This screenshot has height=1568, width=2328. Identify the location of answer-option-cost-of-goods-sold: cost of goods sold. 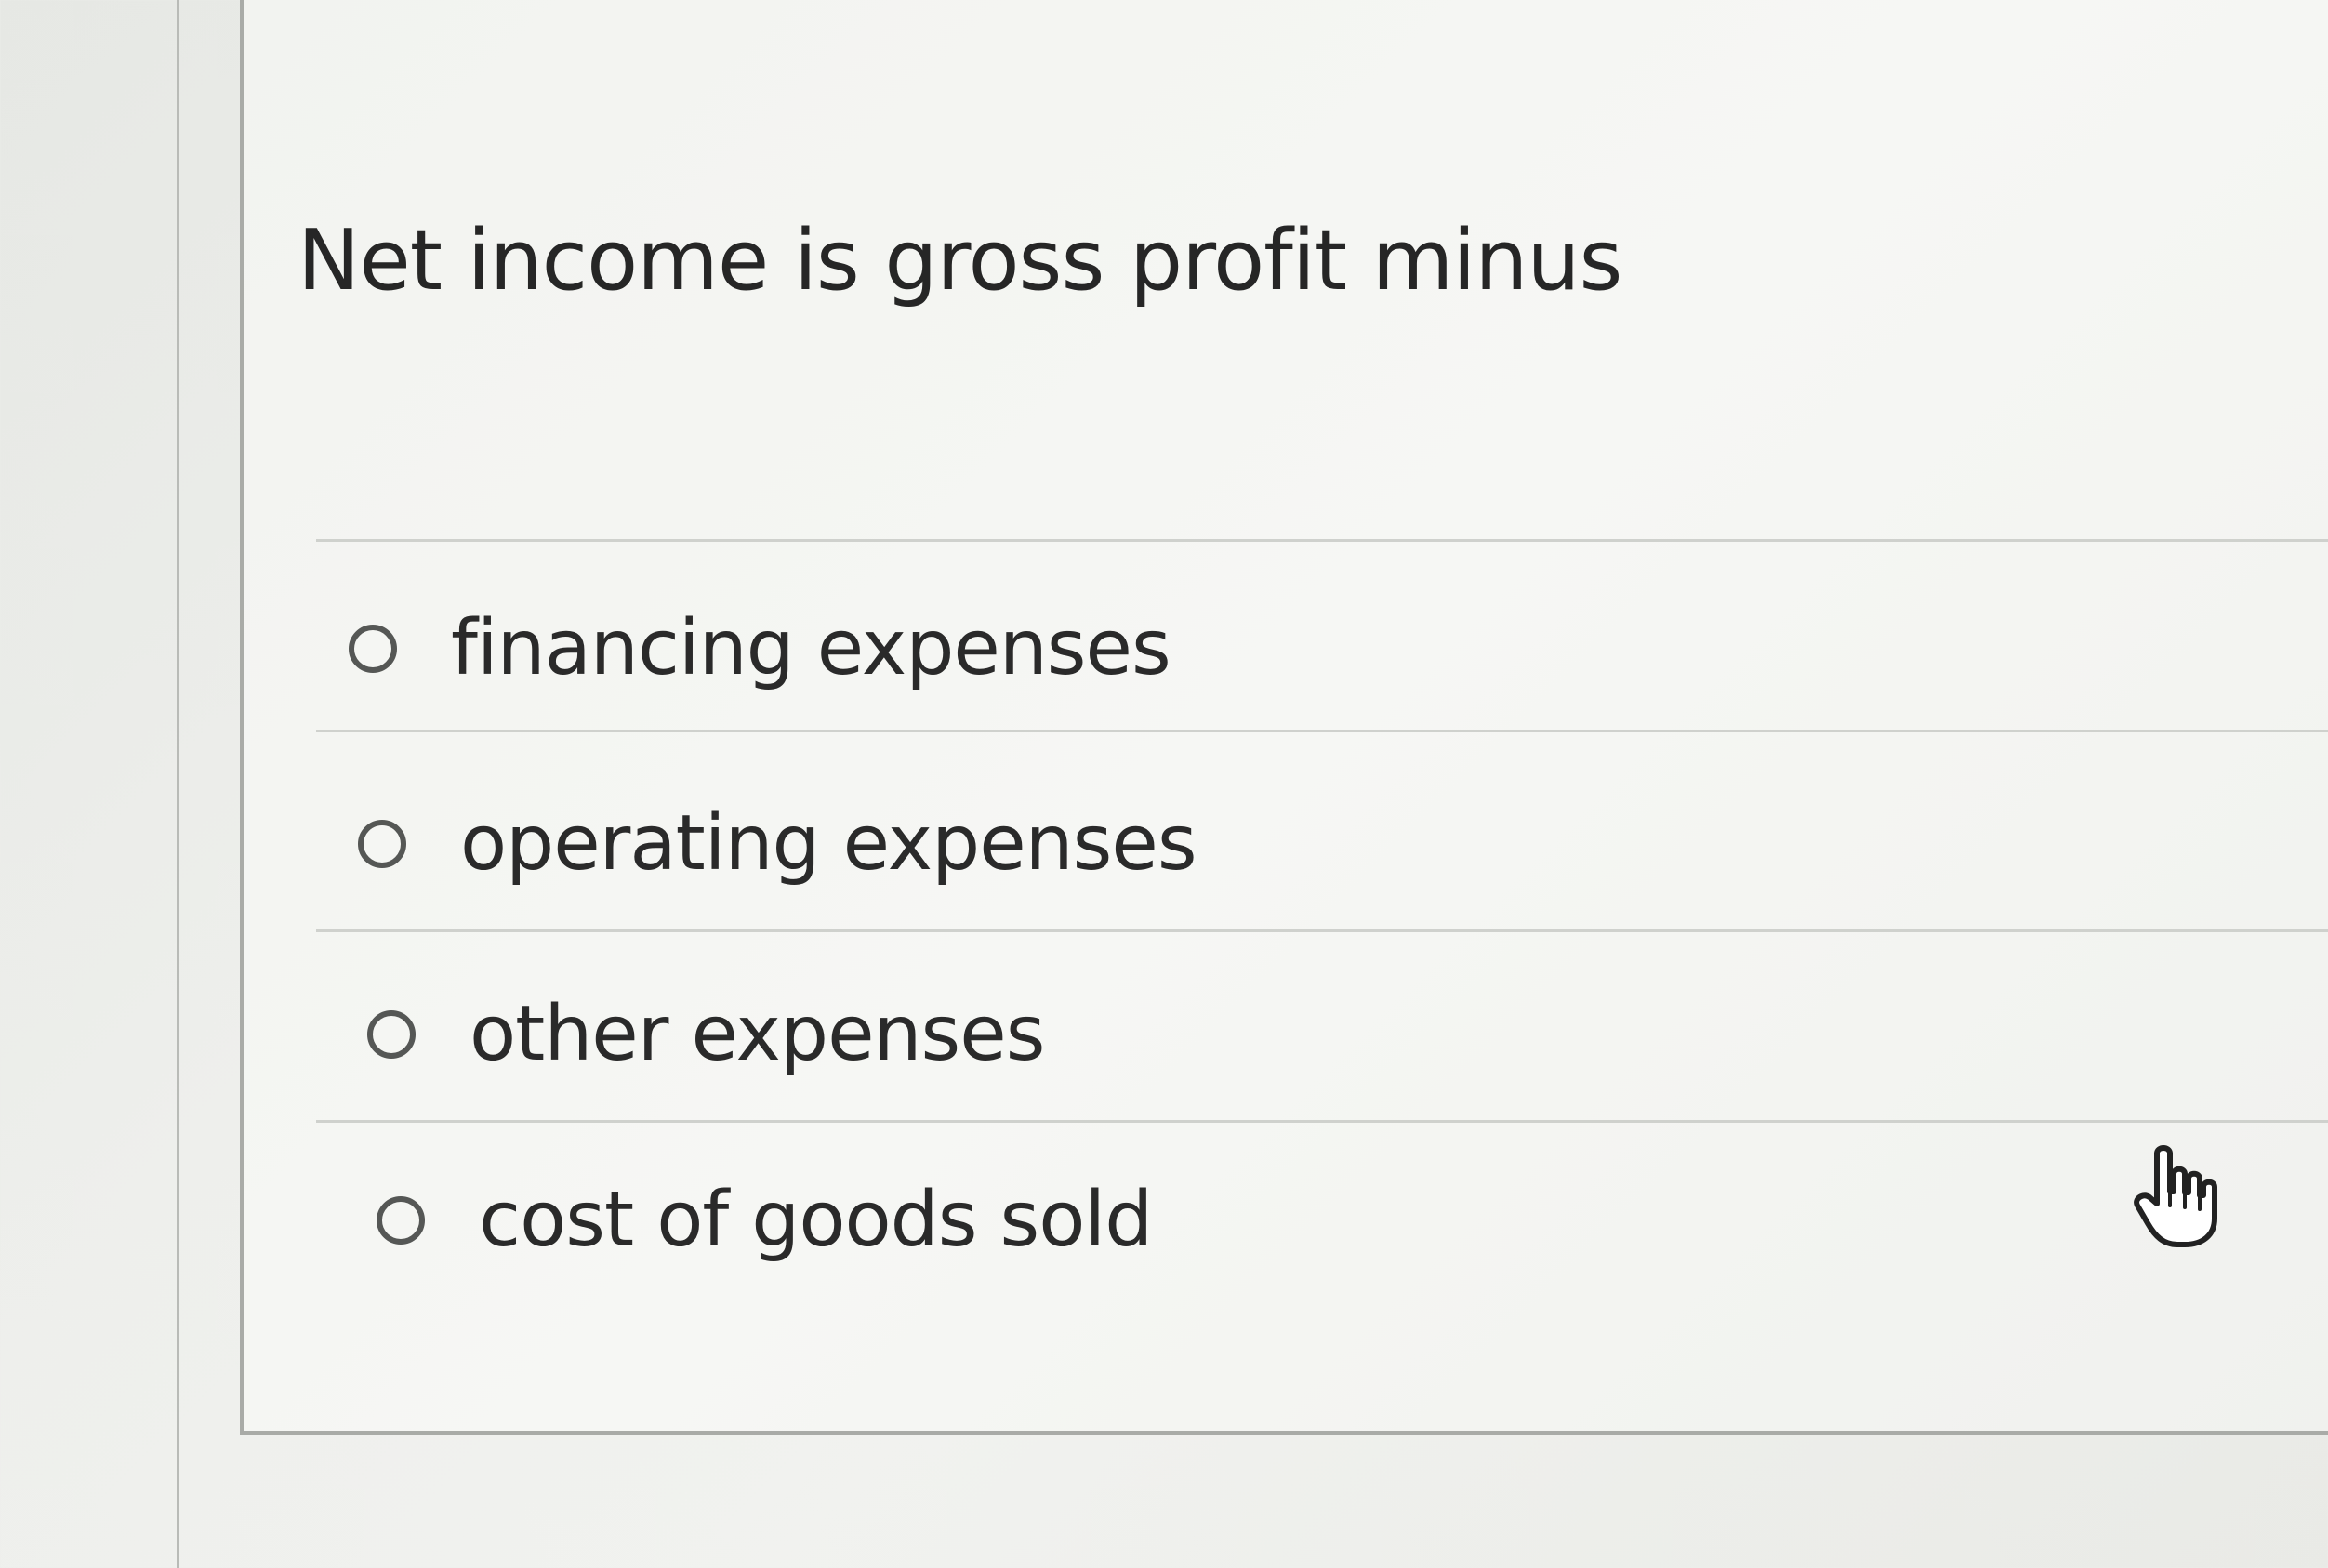
(765, 1220).